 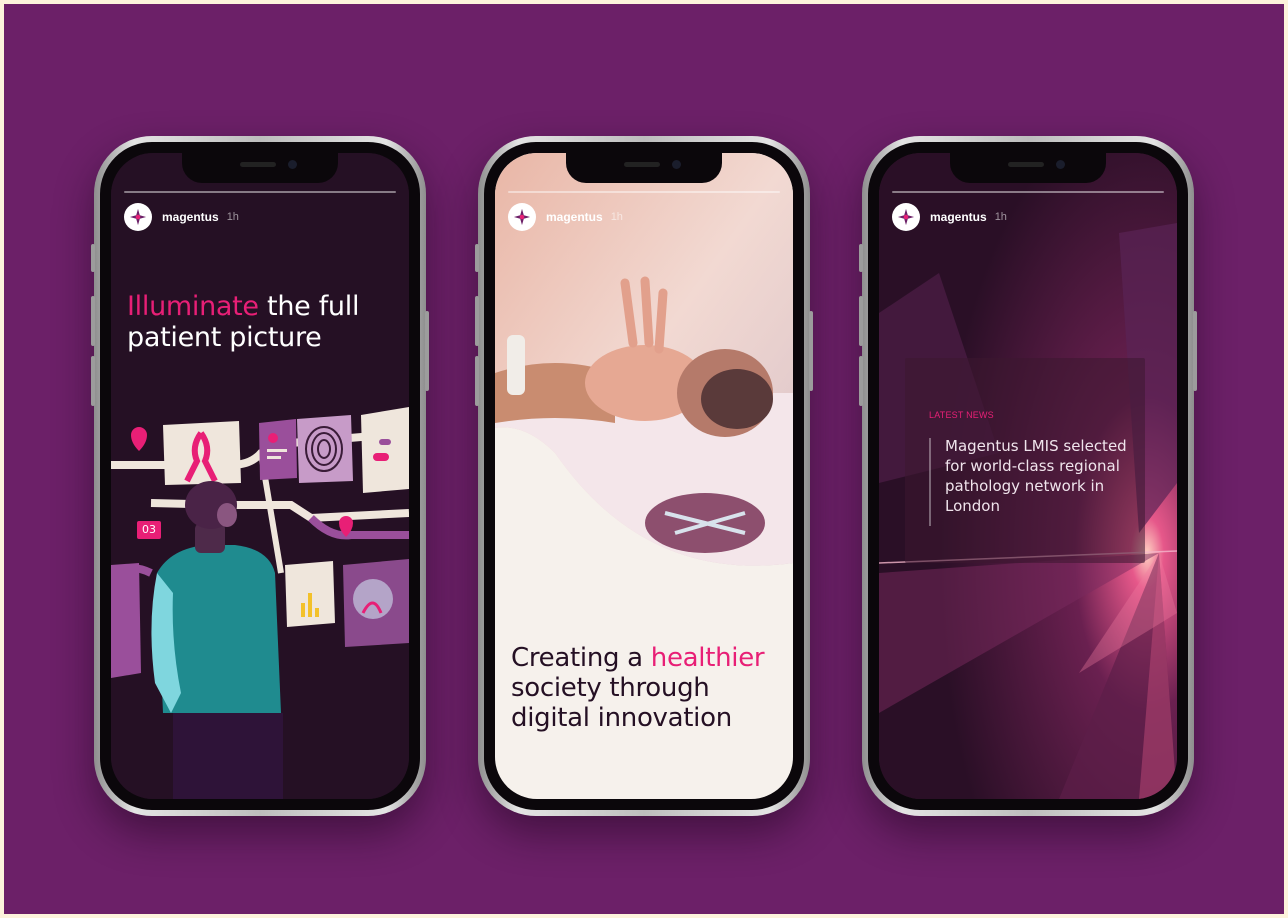 I want to click on scan-panel, so click(x=376, y=603).